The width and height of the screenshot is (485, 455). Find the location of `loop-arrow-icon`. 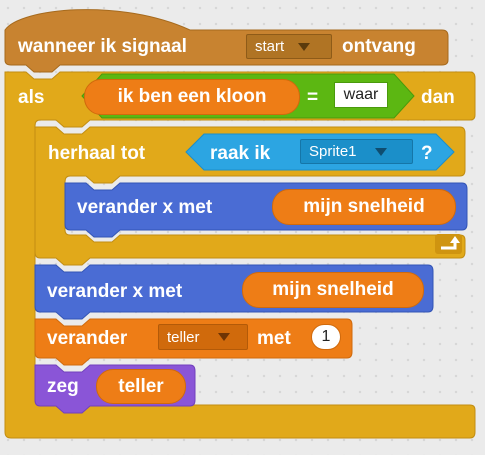

loop-arrow-icon is located at coordinates (448, 244).